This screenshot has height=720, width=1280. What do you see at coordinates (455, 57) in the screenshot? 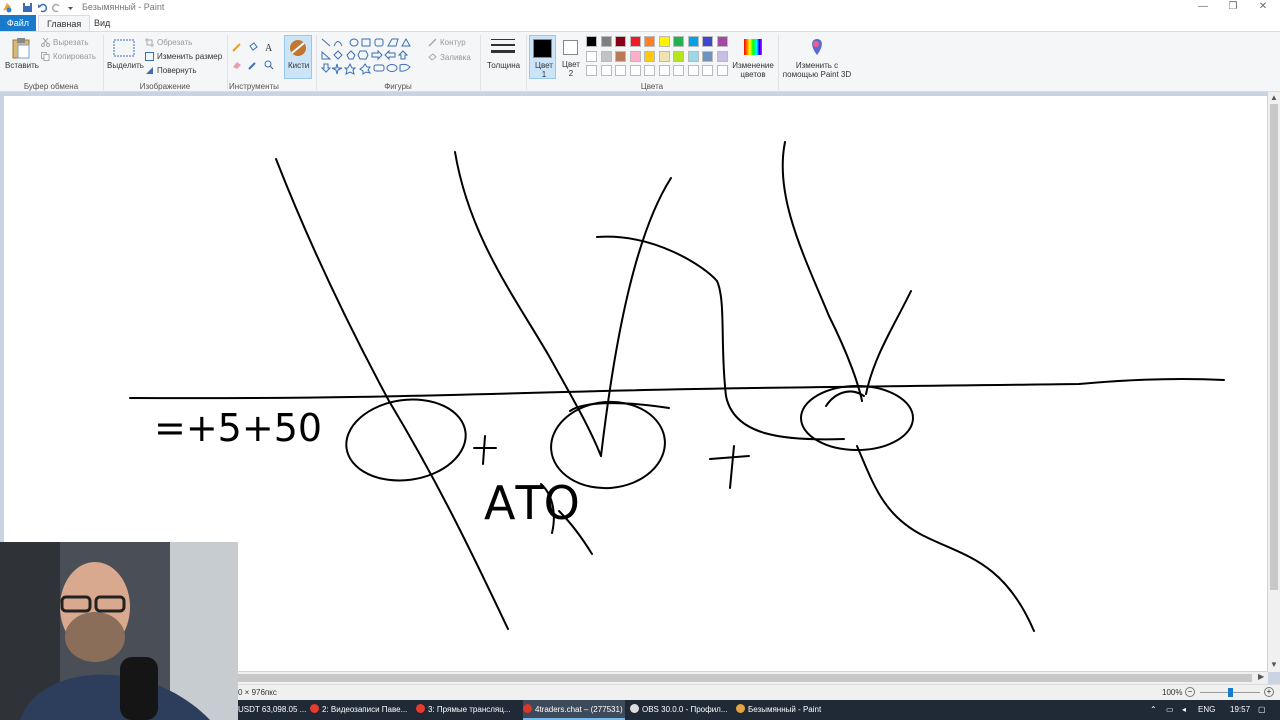
I see `fill-dropdown: Заливка` at bounding box center [455, 57].